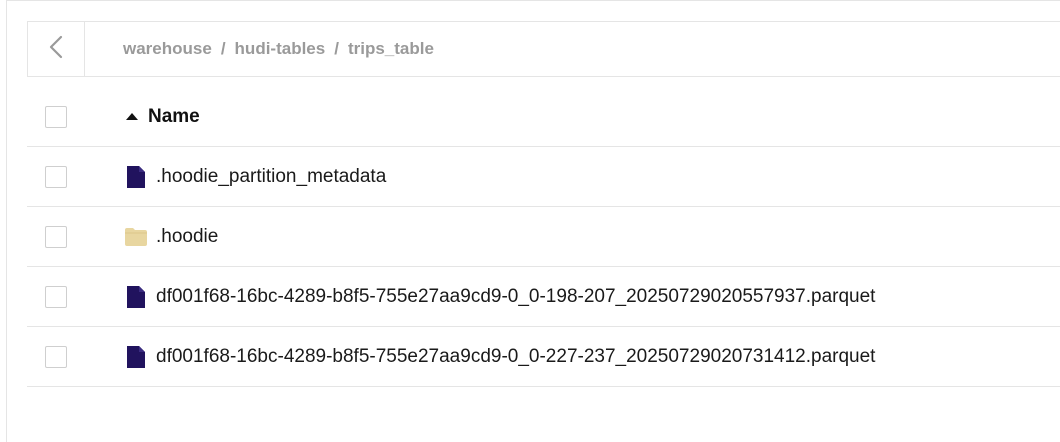  I want to click on table-row: .hoodie_partition_metadata, so click(543, 177).